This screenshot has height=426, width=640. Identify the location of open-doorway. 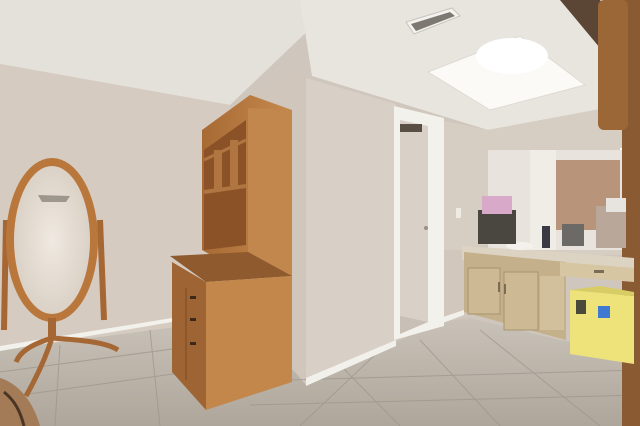
(419, 223).